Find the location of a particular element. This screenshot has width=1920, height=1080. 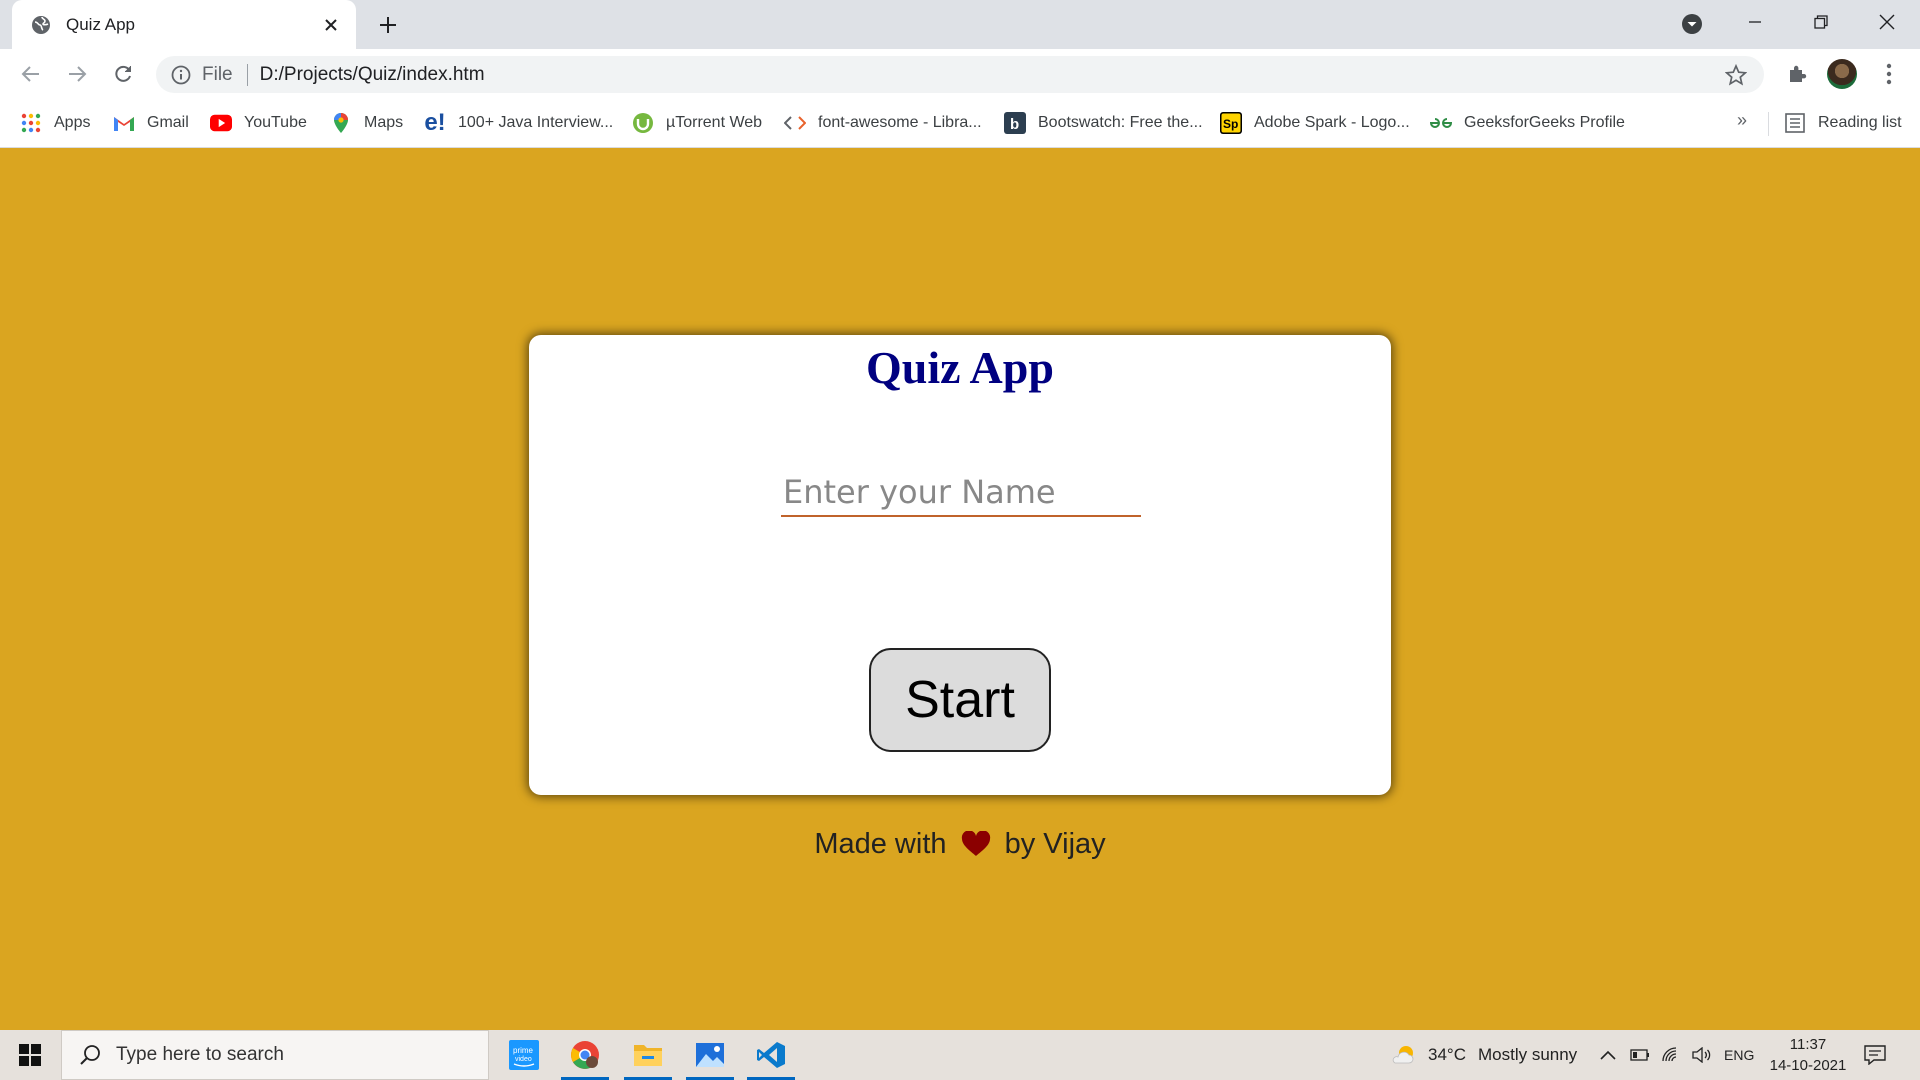

reading-list-icon is located at coordinates (1795, 123).